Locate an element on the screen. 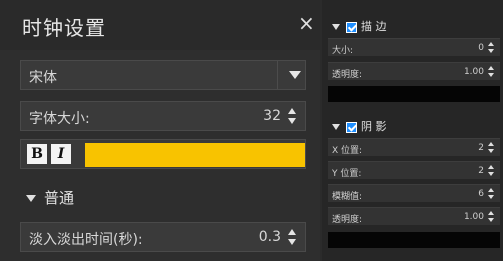 The width and height of the screenshot is (503, 261). shadow-opacity-field: 透明度: 1.00 is located at coordinates (414, 216).